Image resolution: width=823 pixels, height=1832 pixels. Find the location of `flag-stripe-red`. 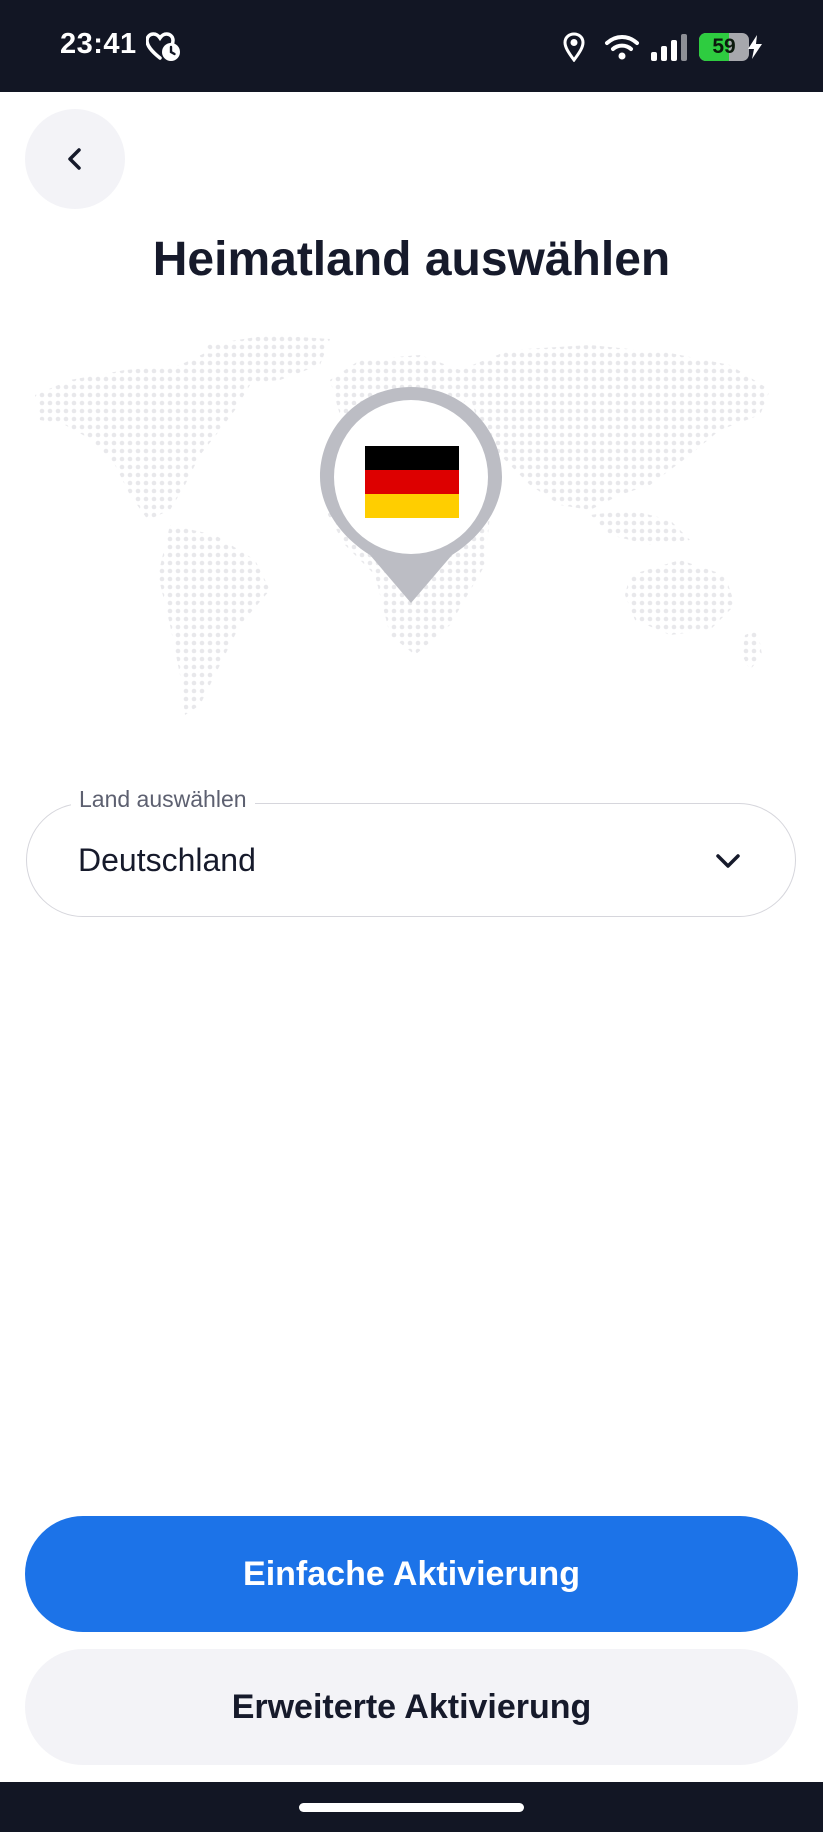

flag-stripe-red is located at coordinates (412, 482).